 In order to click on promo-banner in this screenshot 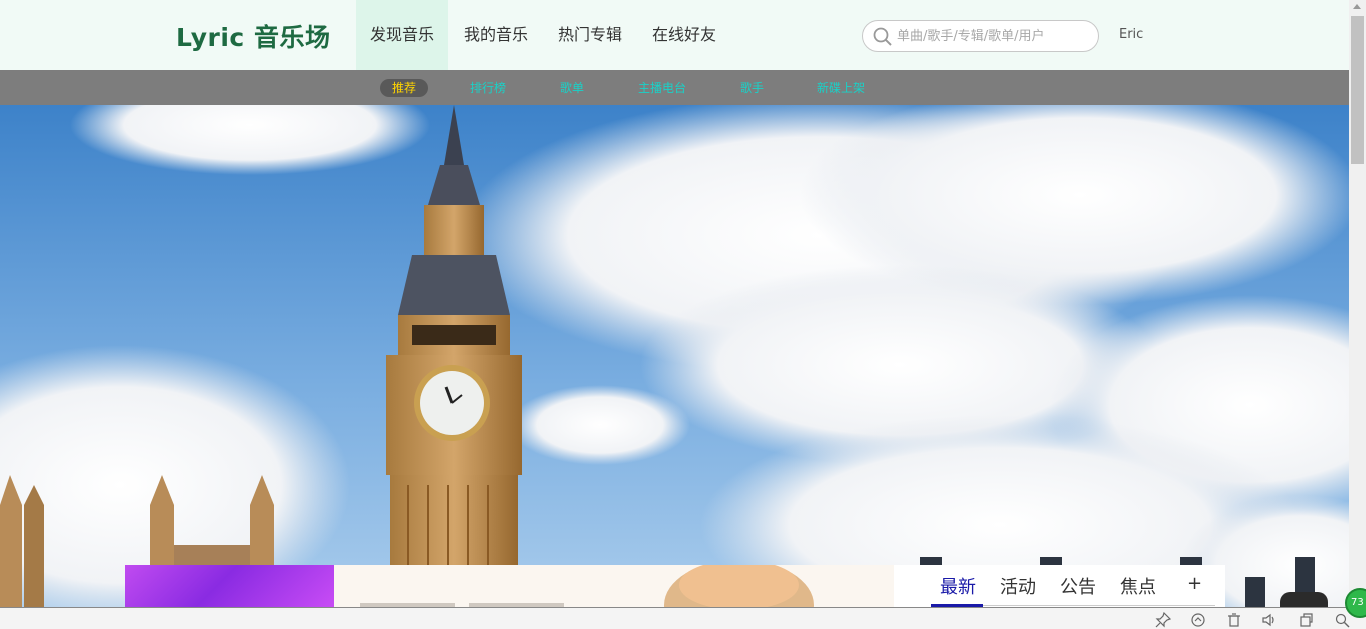, I will do `click(229, 586)`.